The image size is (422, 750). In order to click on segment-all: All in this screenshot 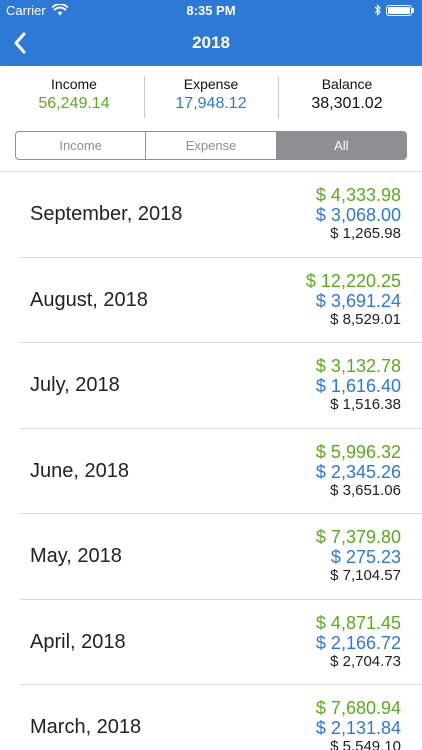, I will do `click(341, 145)`.